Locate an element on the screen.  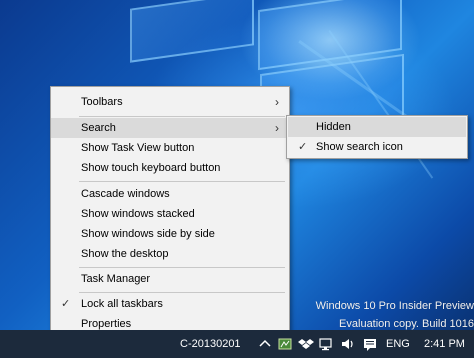
menu-item-windows-stacked: Show windows stacked is located at coordinates (170, 214).